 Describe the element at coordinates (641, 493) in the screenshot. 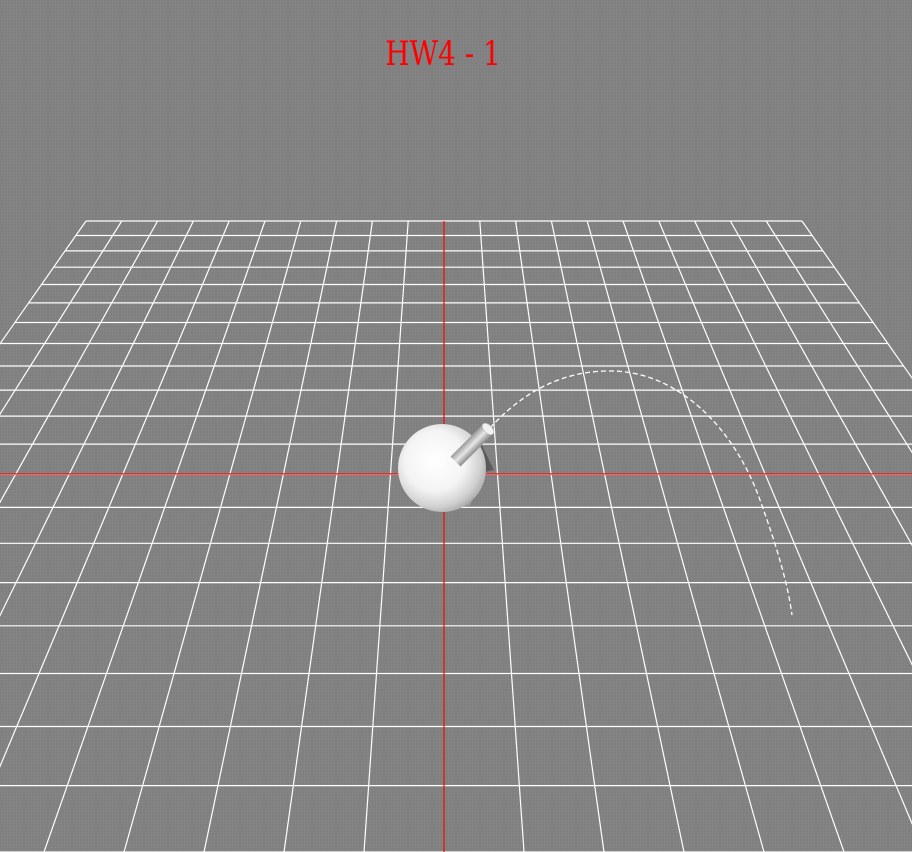

I see `projectile-trajectory` at that location.